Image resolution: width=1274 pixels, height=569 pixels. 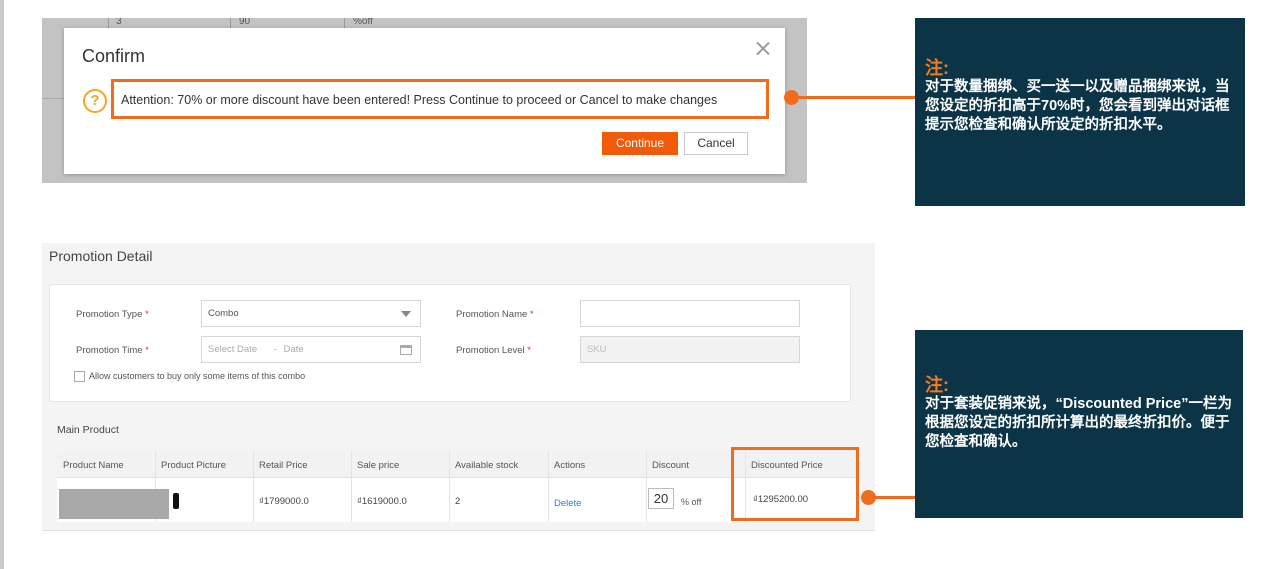 What do you see at coordinates (2, 284) in the screenshot?
I see `left-edge-bar` at bounding box center [2, 284].